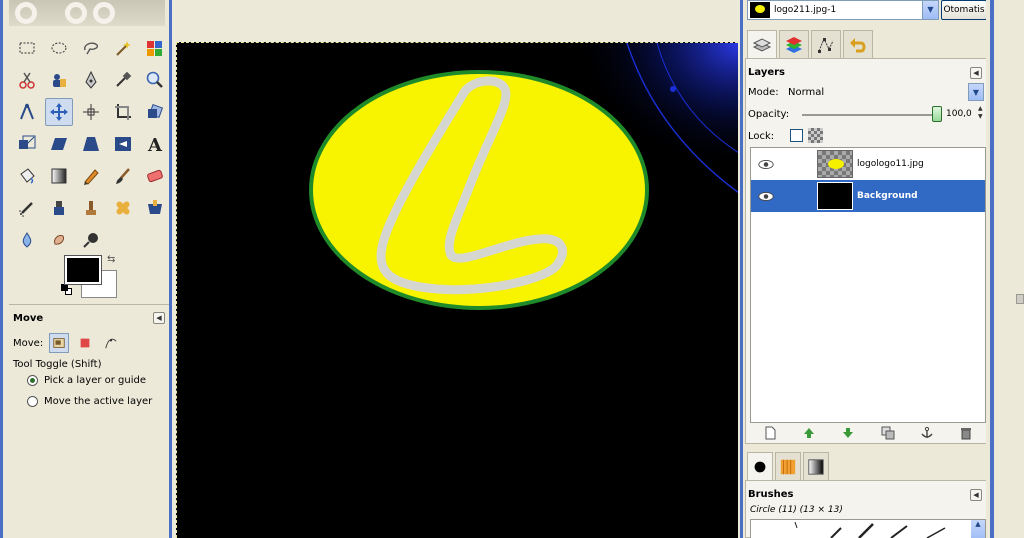 The height and width of the screenshot is (538, 1024). I want to click on opacity-slider-track, so click(869, 115).